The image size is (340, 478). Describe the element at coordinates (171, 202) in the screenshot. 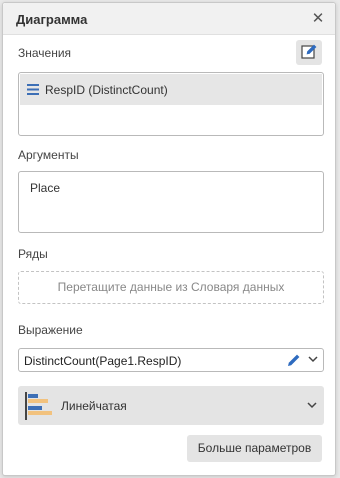

I see `arguments-box: Place` at that location.